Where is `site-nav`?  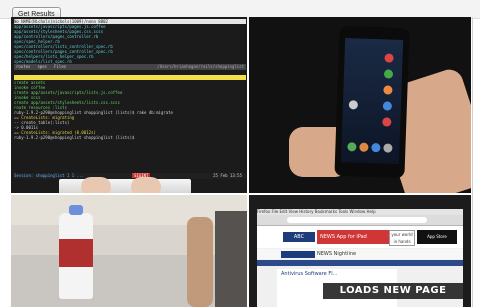 site-nav is located at coordinates (360, 263).